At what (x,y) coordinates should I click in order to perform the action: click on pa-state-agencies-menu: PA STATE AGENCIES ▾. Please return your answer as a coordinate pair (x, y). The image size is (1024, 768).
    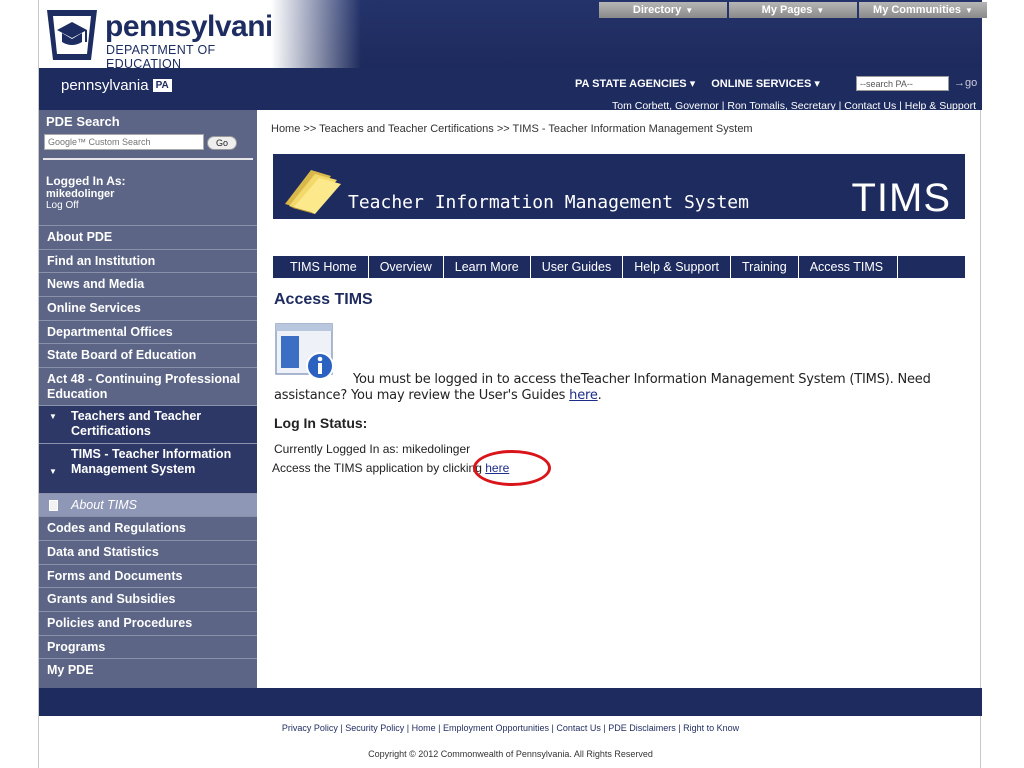
    Looking at the image, I should click on (635, 83).